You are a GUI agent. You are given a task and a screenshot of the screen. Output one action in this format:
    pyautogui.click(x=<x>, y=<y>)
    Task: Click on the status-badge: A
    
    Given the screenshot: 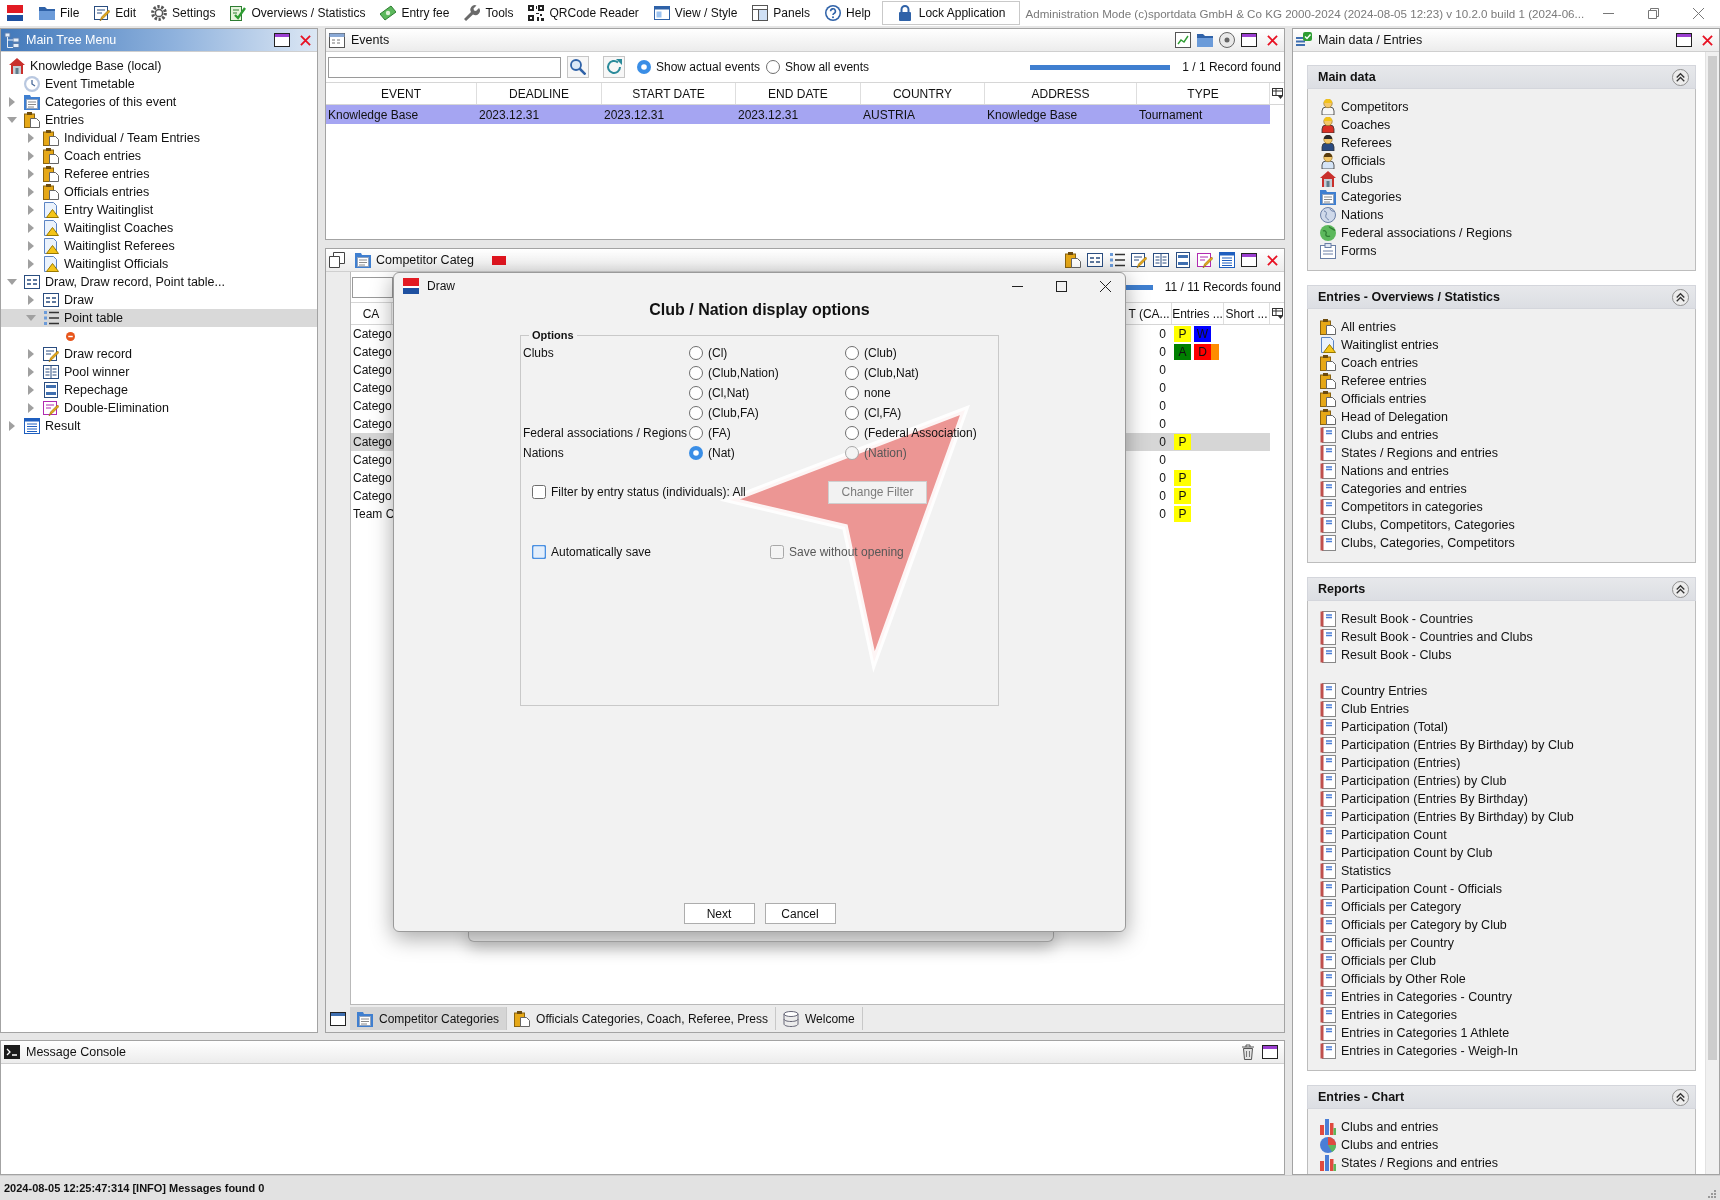 What is the action you would take?
    pyautogui.click(x=1182, y=352)
    